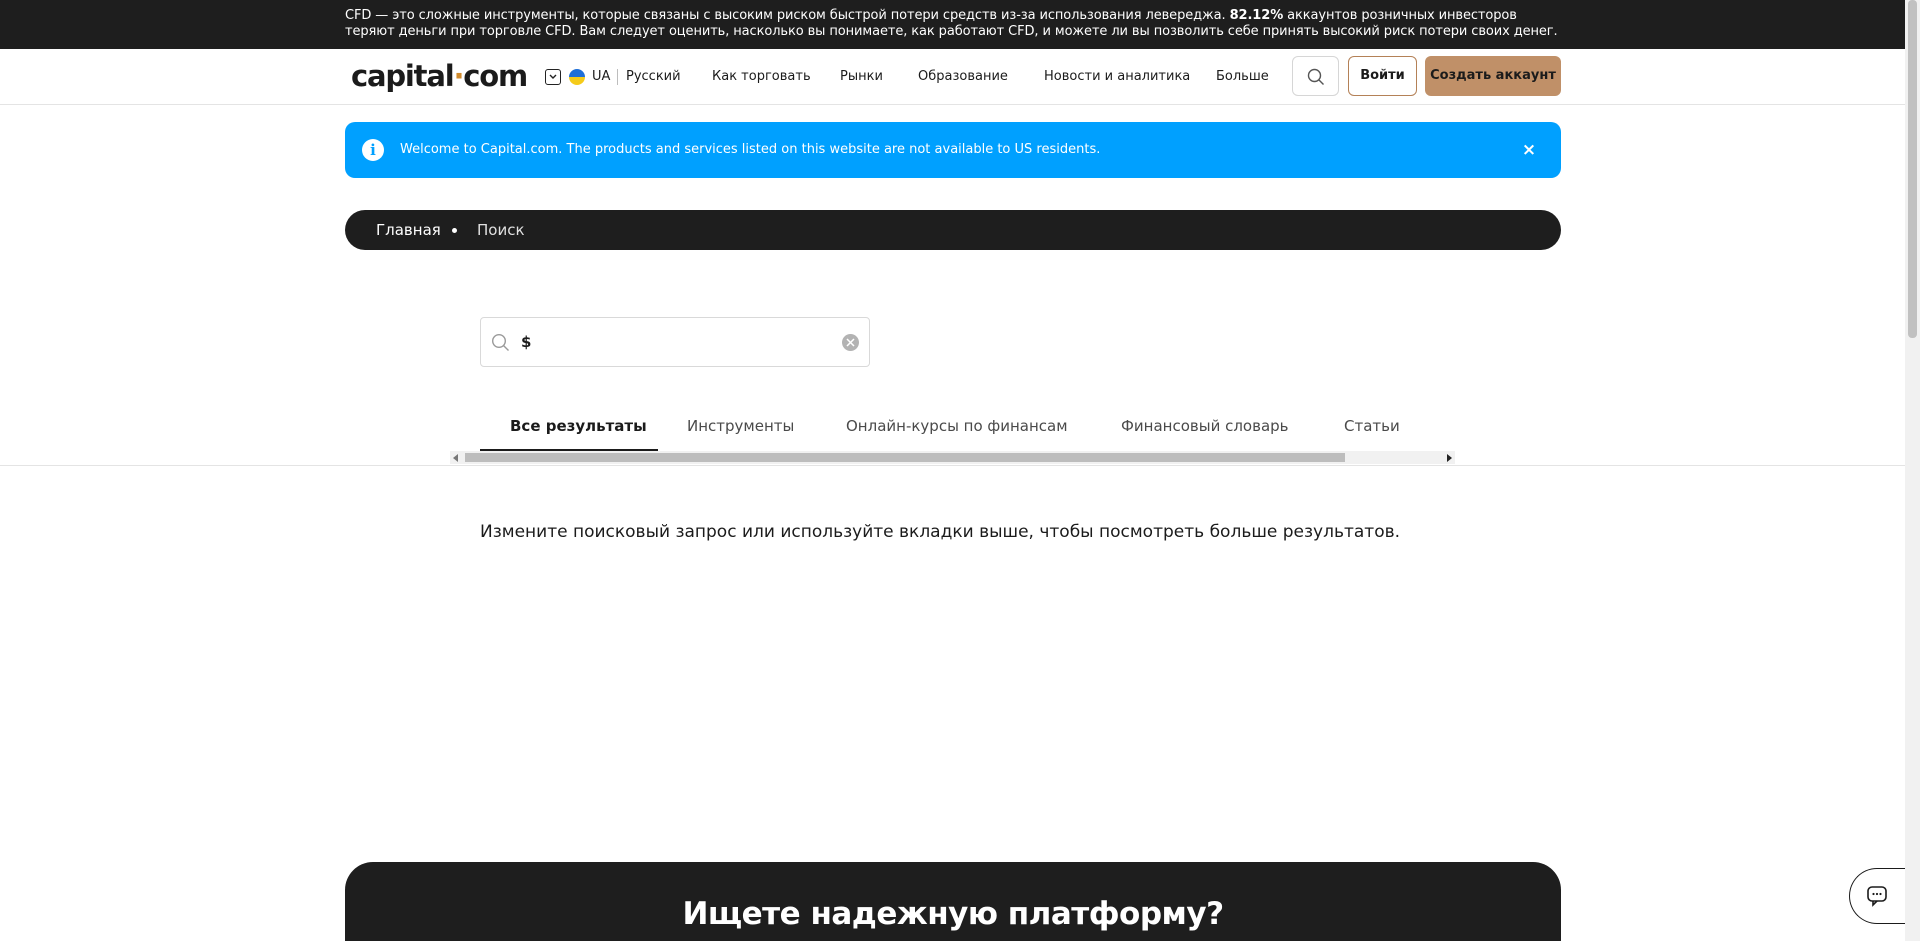 This screenshot has height=941, width=1920. What do you see at coordinates (1912, 169) in the screenshot?
I see `page-scrollbar-thumb` at bounding box center [1912, 169].